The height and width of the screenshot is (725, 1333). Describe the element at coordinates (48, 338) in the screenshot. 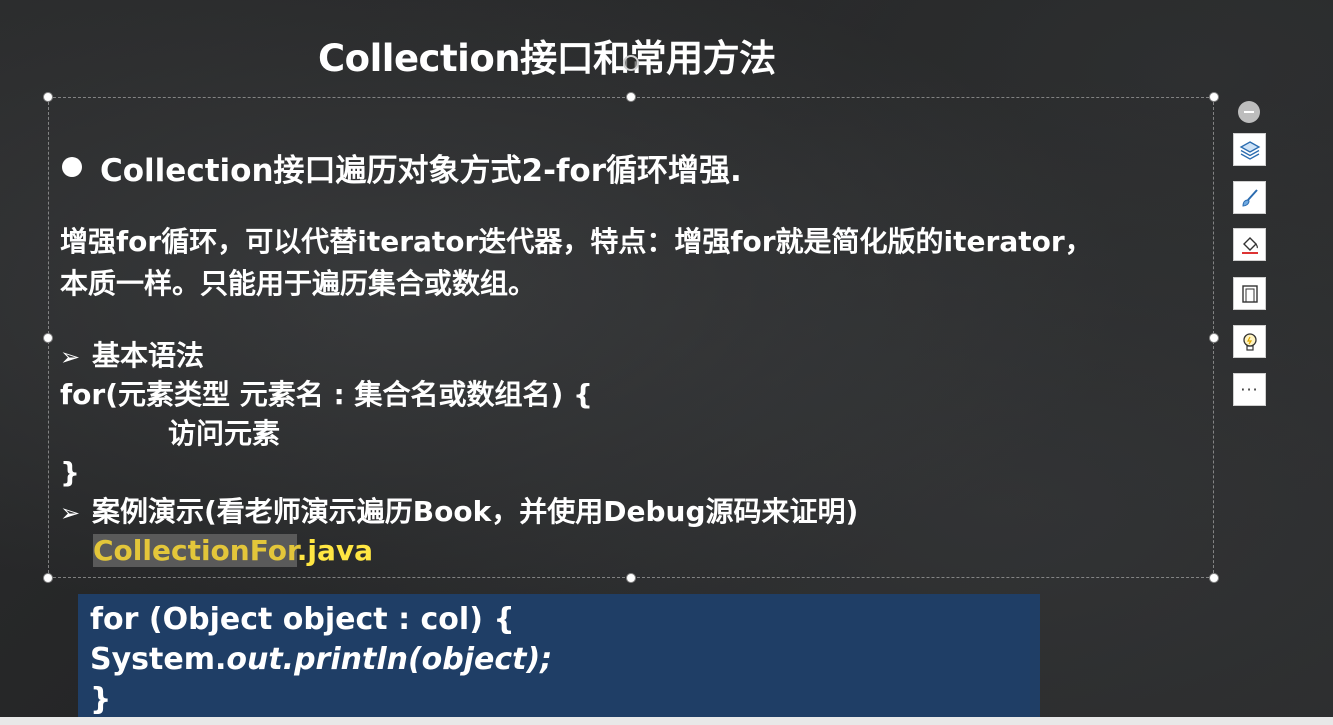

I see `resize-handle-middle-left` at that location.